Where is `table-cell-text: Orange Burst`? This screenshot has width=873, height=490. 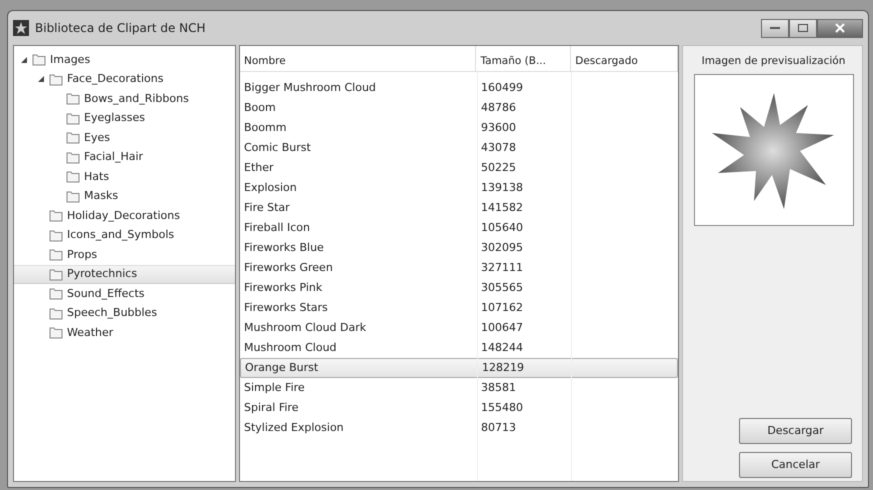
table-cell-text: Orange Burst is located at coordinates (282, 368).